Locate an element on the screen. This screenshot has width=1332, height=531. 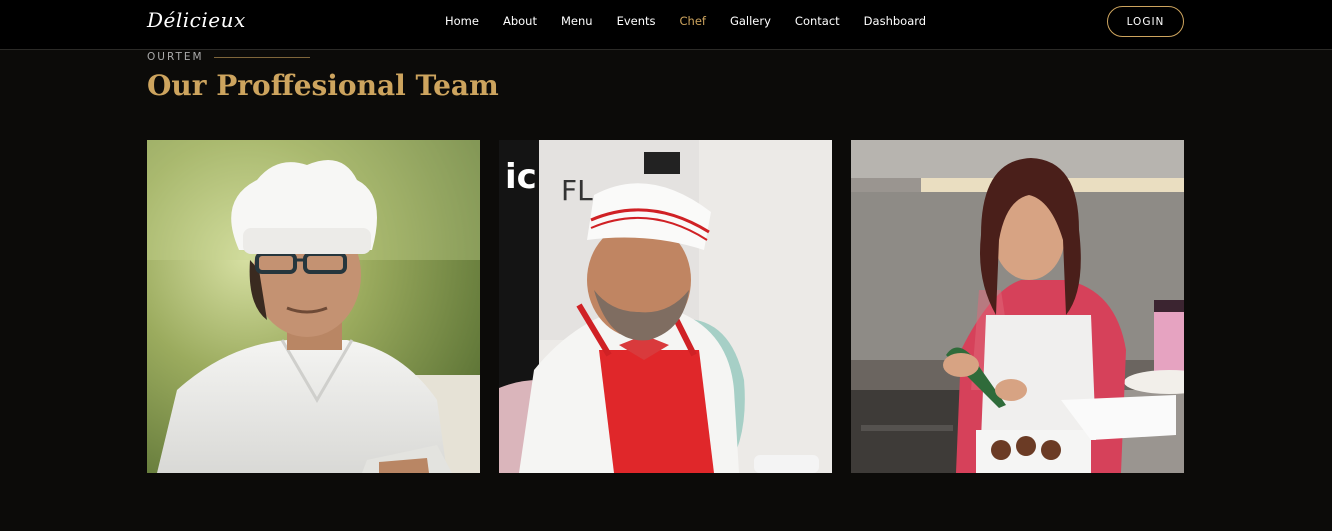
nav-item-gallery: Gallery is located at coordinates (750, 21).